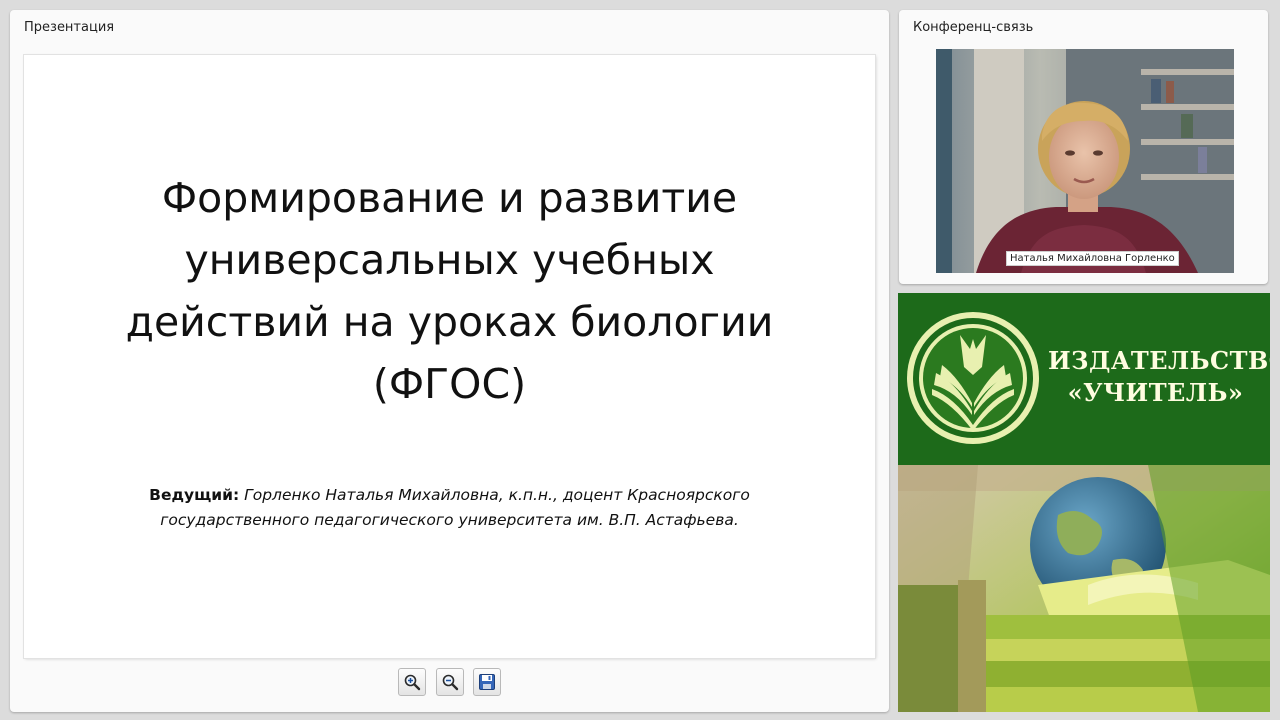 The height and width of the screenshot is (720, 1280). I want to click on zoom-out-icon, so click(450, 682).